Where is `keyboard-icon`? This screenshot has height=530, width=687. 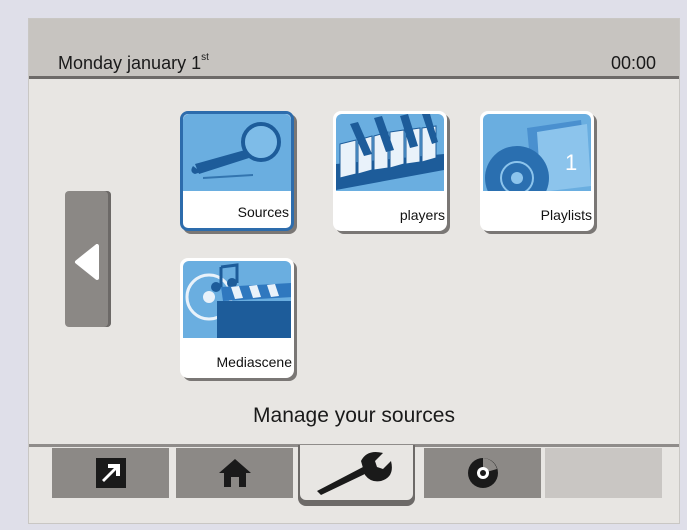 keyboard-icon is located at coordinates (390, 152).